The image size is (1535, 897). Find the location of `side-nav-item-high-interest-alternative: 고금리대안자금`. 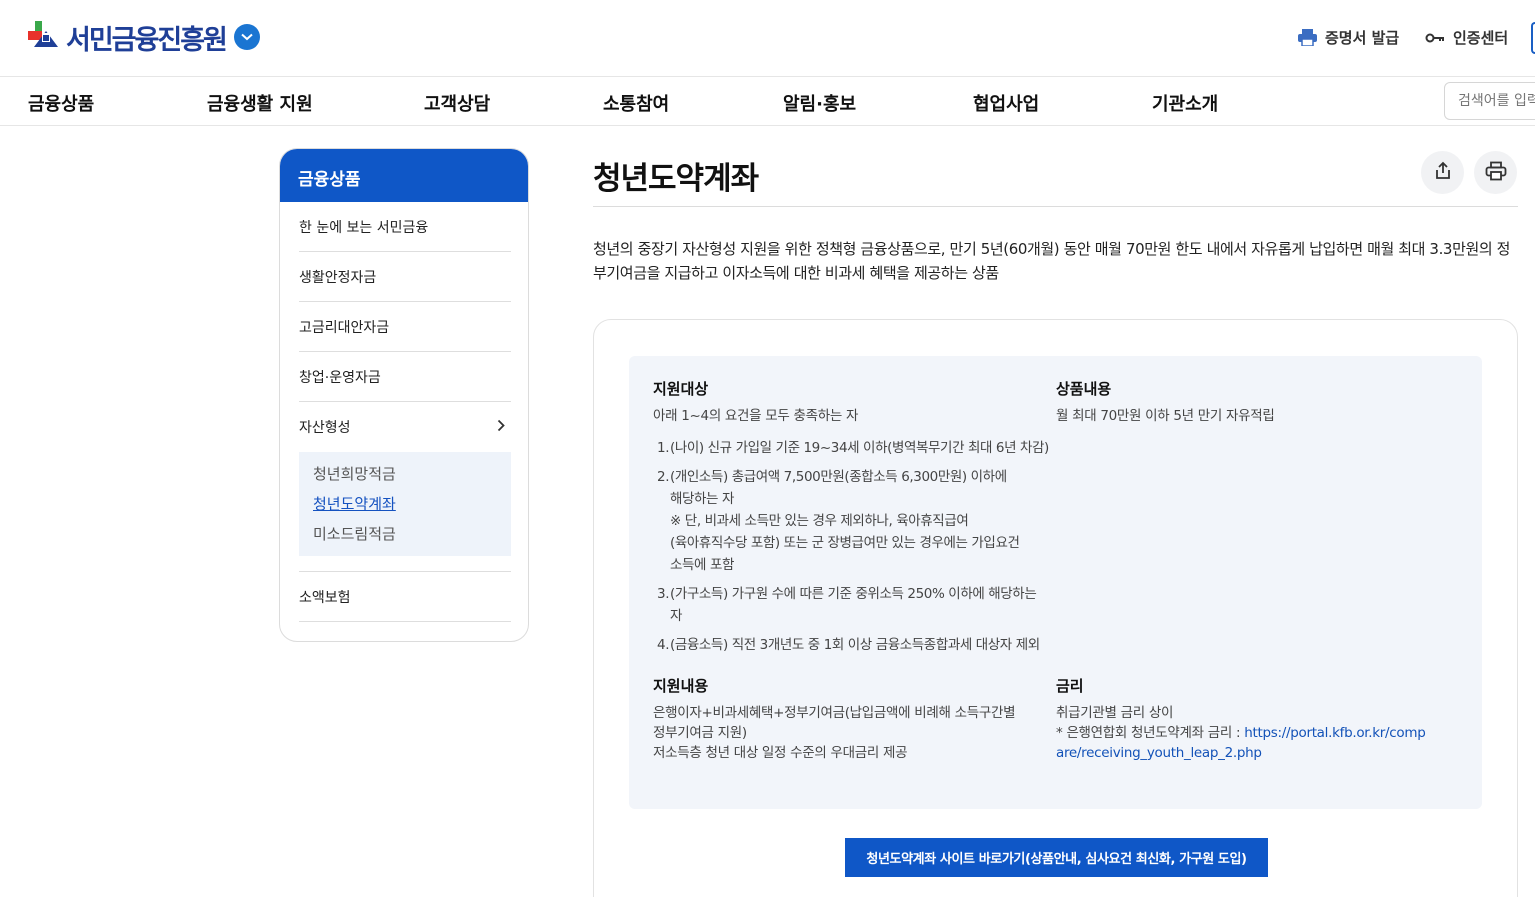

side-nav-item-high-interest-alternative: 고금리대안자금 is located at coordinates (405, 327).